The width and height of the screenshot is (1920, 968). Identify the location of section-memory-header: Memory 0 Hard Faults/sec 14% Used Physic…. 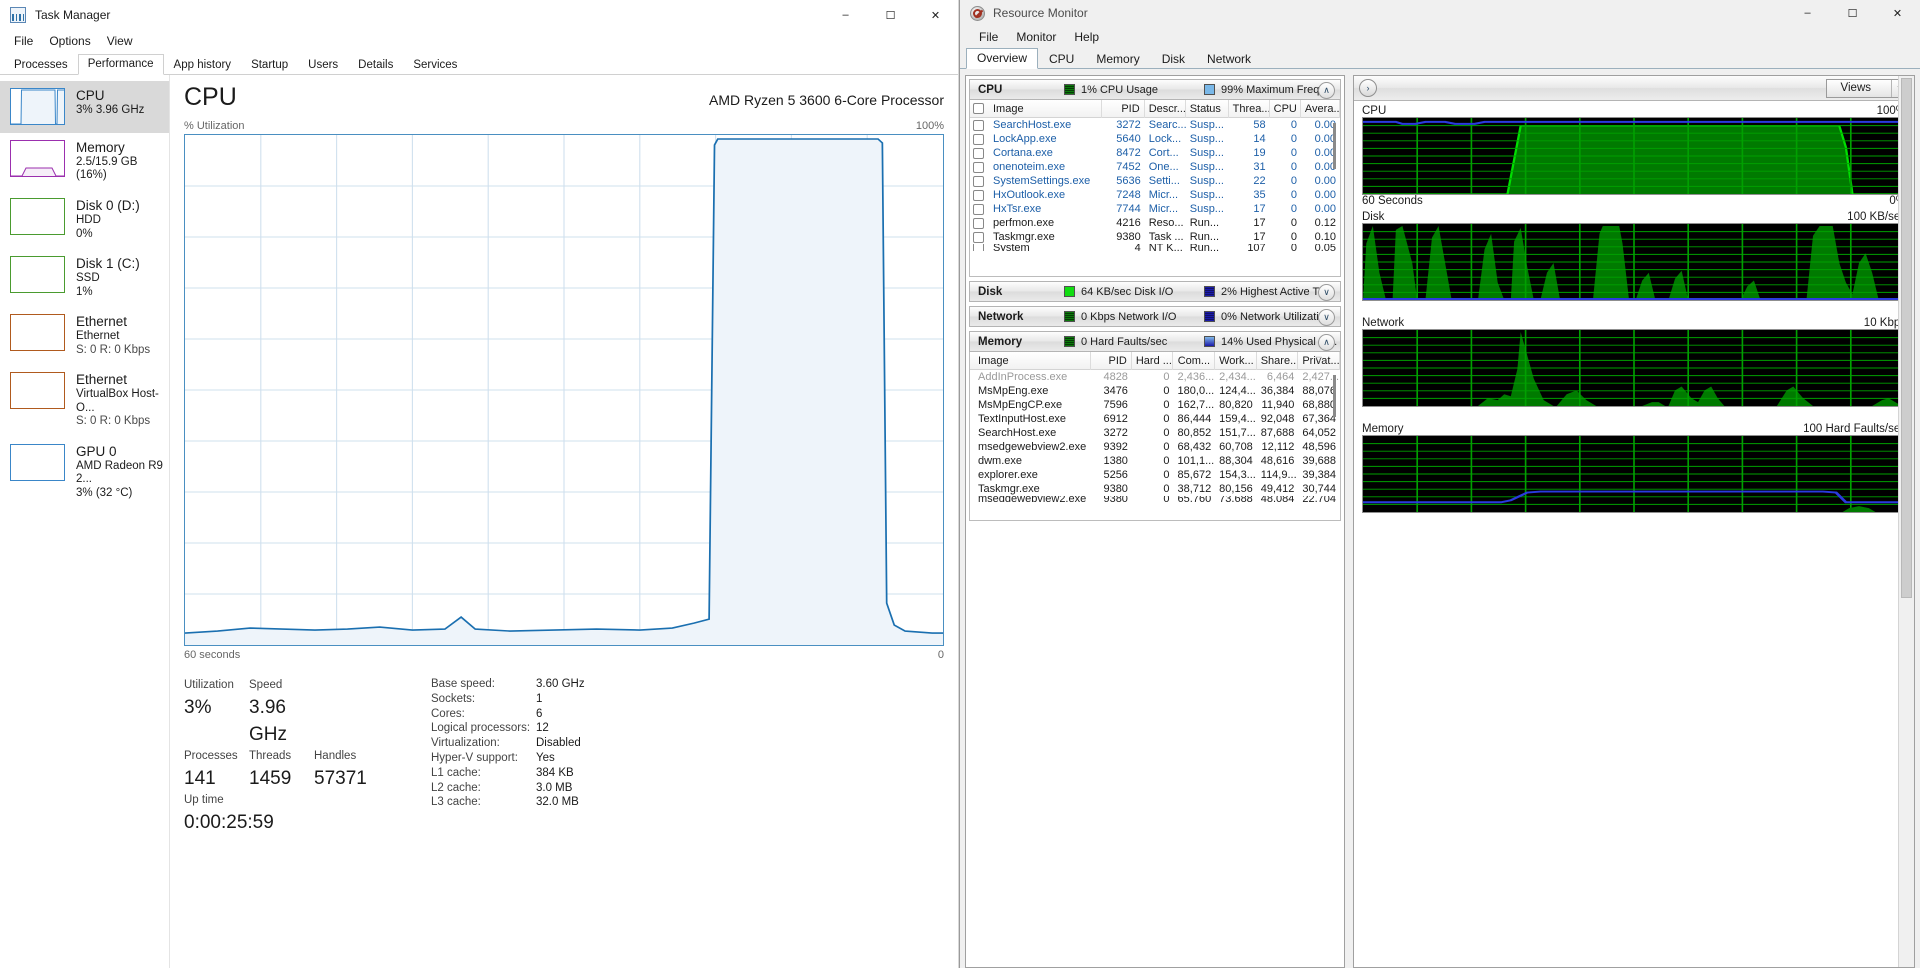
(1155, 341).